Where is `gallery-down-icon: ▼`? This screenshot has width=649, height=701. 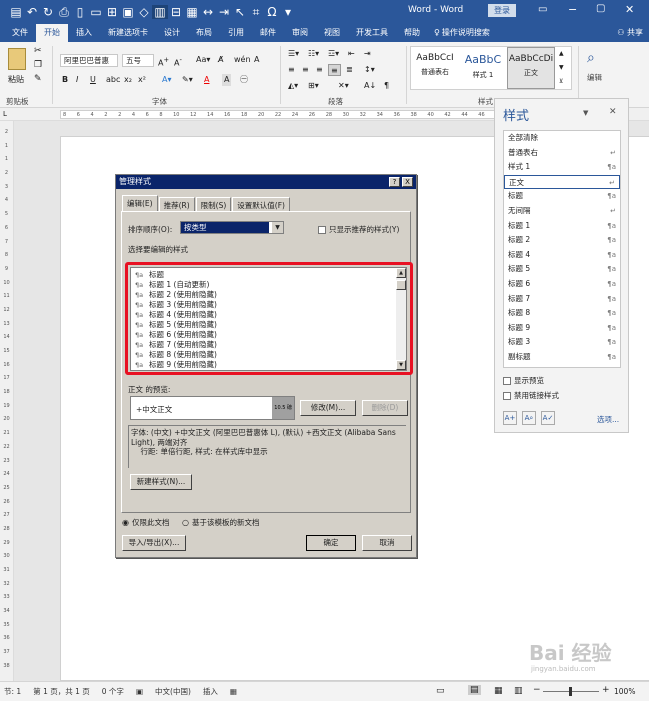
gallery-down-icon: ▼ is located at coordinates (561, 68).